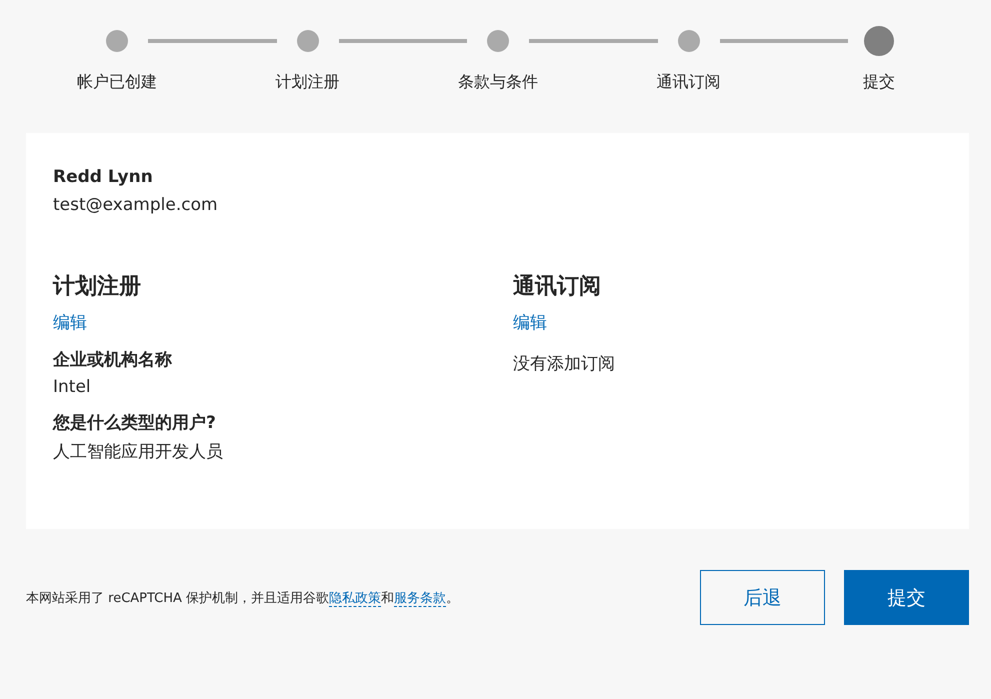 The image size is (991, 699). What do you see at coordinates (103, 177) in the screenshot?
I see `user-name: Redd Lynn` at bounding box center [103, 177].